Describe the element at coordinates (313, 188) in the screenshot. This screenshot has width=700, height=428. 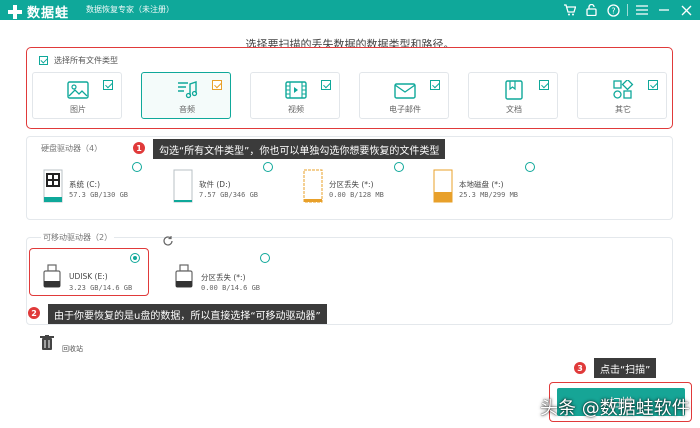
I see `lost-partition-icon` at that location.